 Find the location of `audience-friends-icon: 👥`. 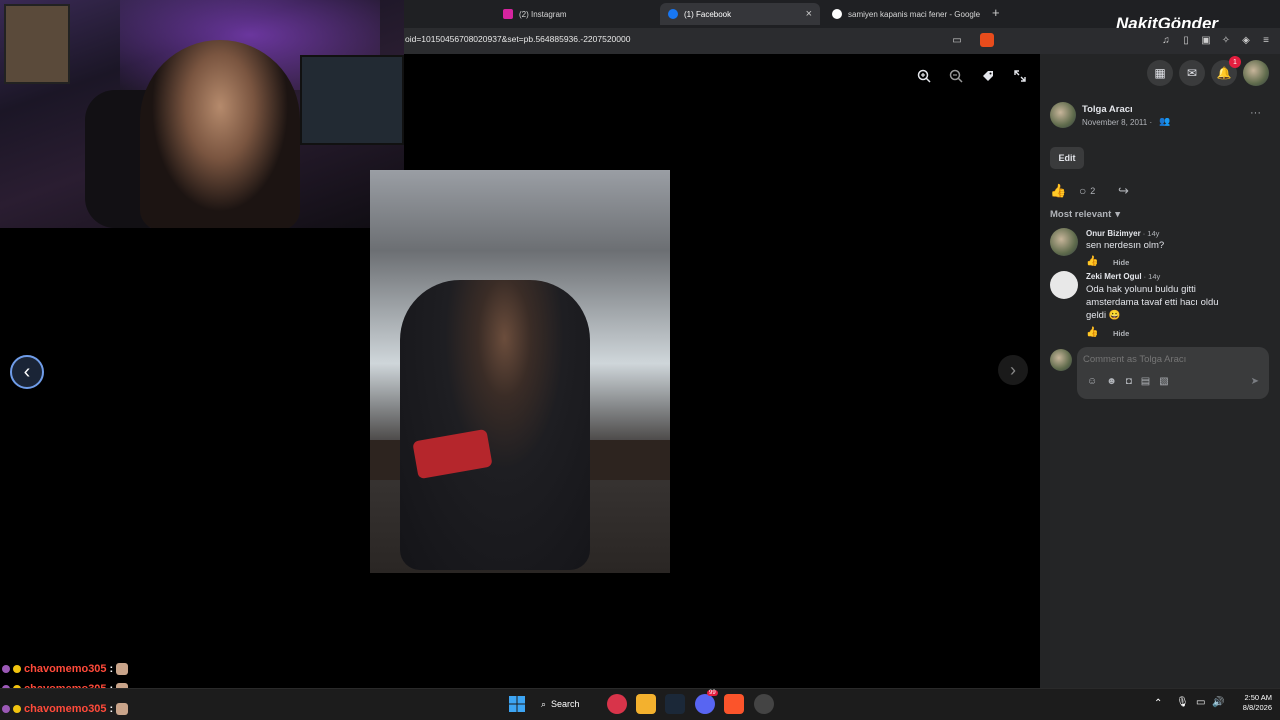

audience-friends-icon: 👥 is located at coordinates (1164, 121).